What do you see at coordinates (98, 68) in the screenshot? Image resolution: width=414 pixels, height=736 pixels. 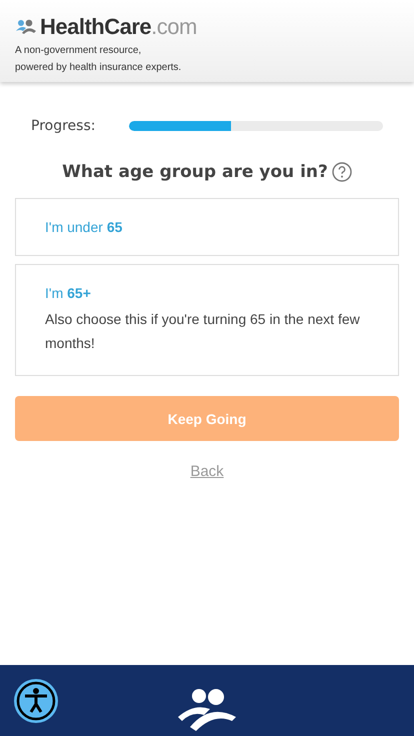 I see `tagline: powered by health insurance experts.` at bounding box center [98, 68].